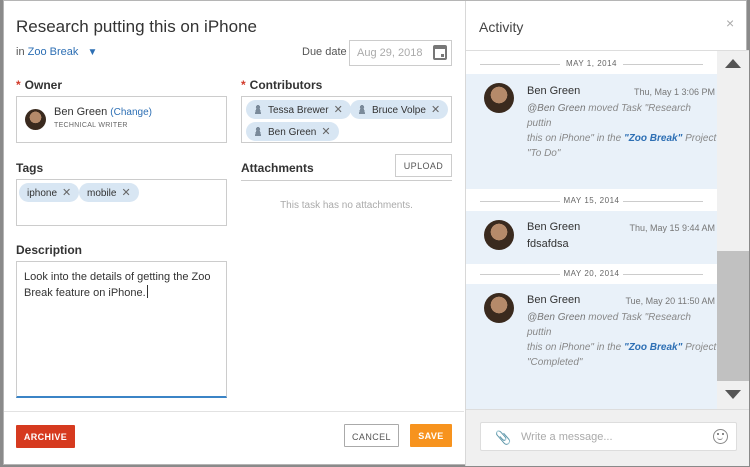  I want to click on activity-time: Tue, May 20 11:50 AM, so click(670, 301).